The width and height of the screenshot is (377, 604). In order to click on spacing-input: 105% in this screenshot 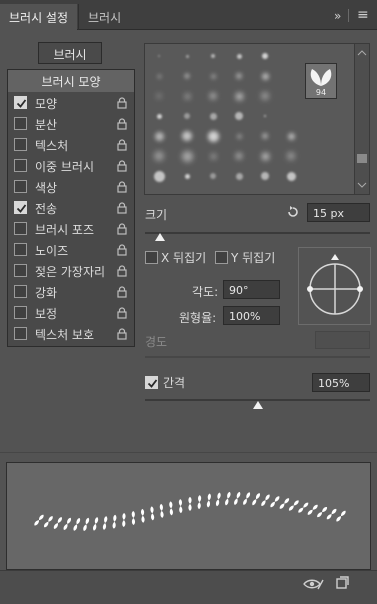, I will do `click(341, 382)`.